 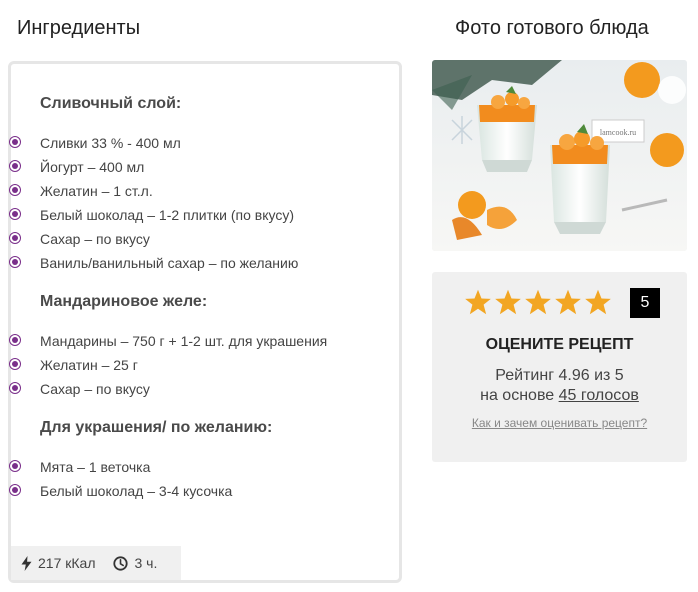 I want to click on votes-line: на основе 45 голосов, so click(x=559, y=396).